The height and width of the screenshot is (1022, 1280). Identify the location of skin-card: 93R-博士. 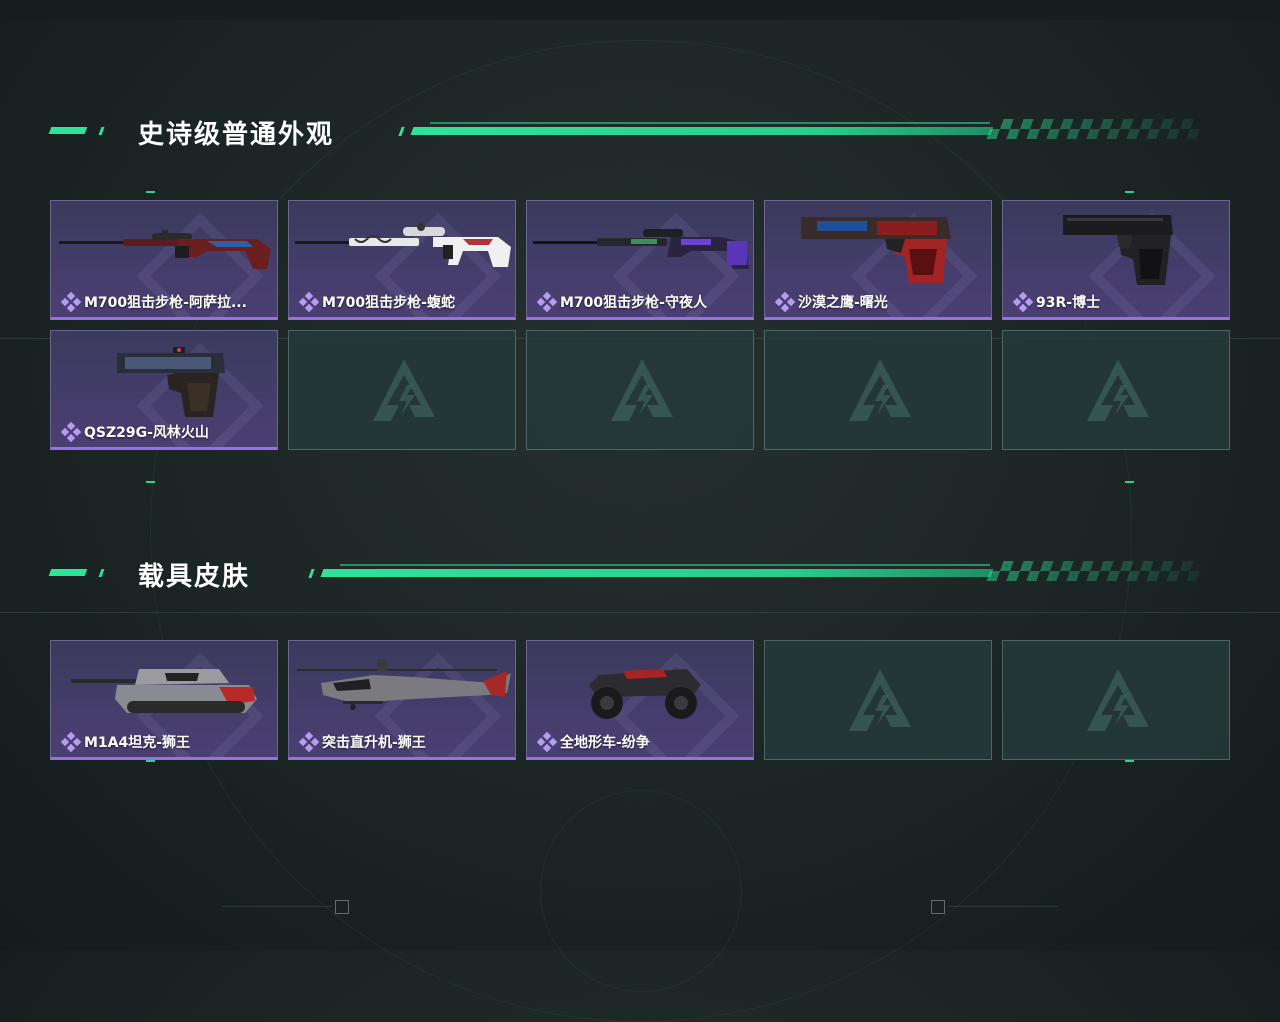
(1116, 260).